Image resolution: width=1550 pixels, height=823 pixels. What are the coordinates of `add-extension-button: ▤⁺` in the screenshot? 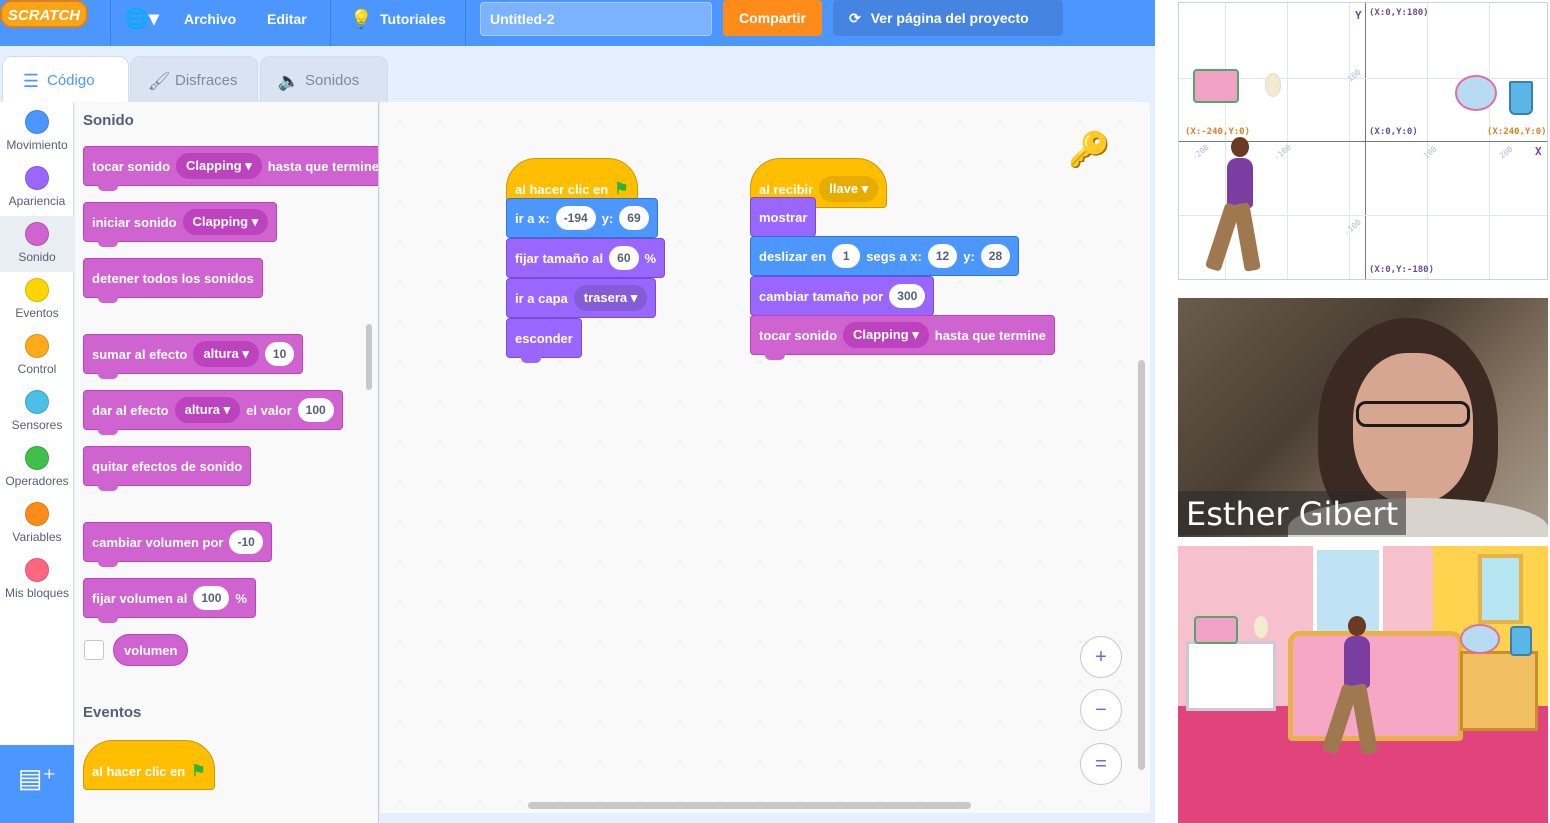 It's located at (37, 784).